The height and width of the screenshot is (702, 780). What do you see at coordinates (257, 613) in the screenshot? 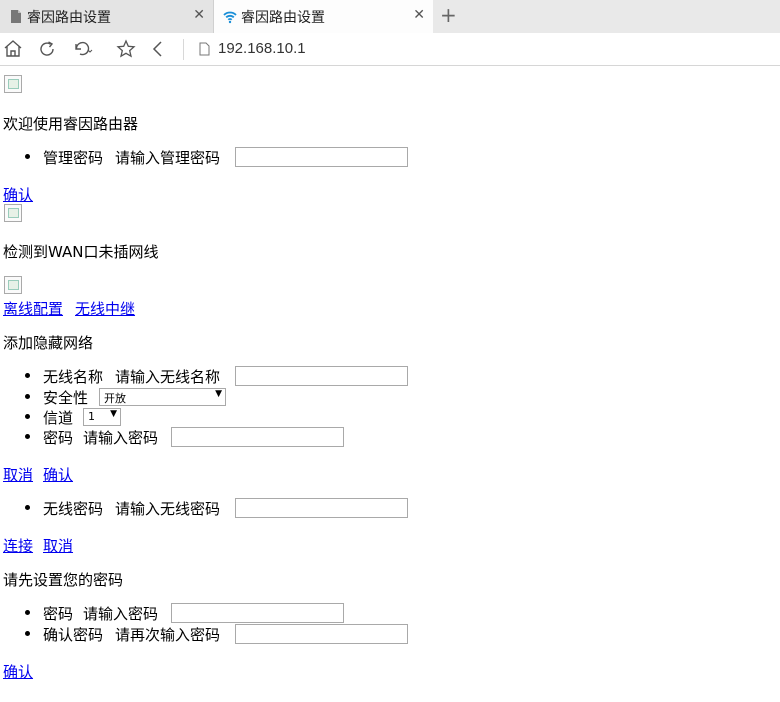
I see `new-password-input` at bounding box center [257, 613].